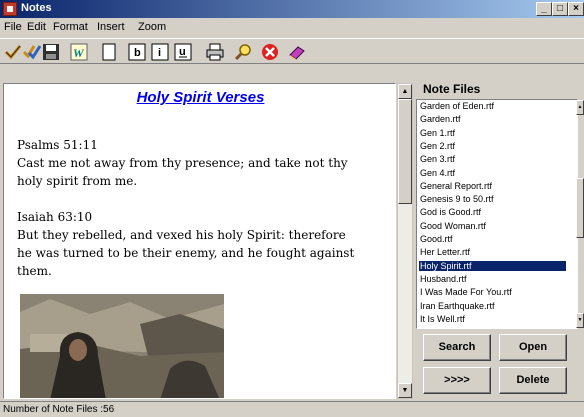  I want to click on menu-insert: Insert, so click(111, 27).